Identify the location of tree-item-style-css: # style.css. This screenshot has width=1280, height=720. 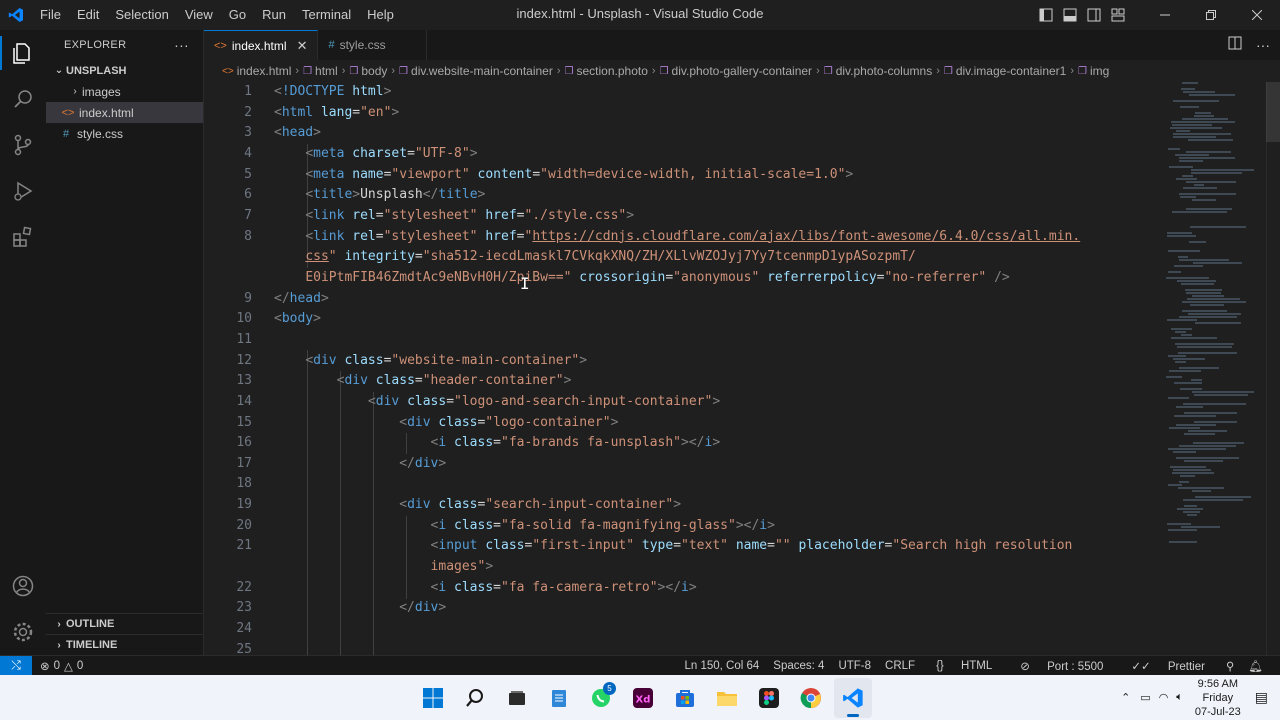
(124, 133).